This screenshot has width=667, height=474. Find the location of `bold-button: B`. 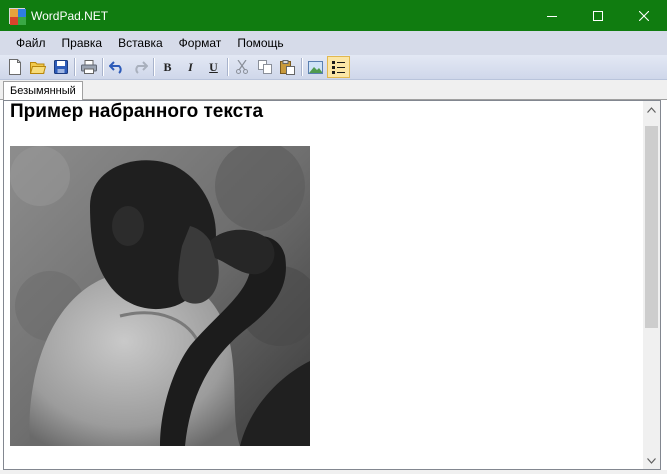

bold-button: B is located at coordinates (167, 67).